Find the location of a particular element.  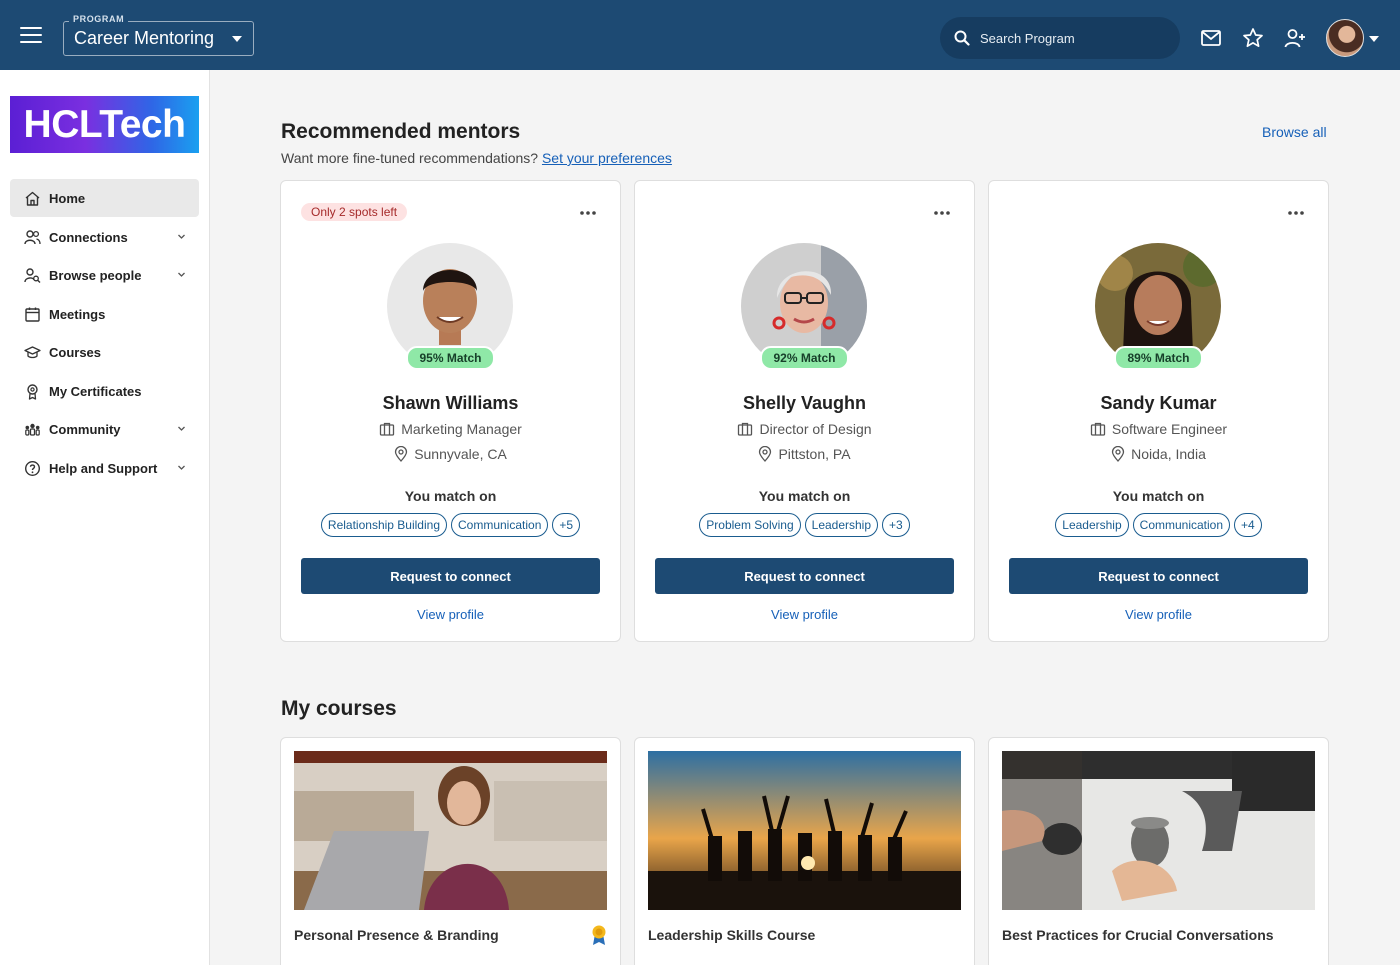

search-bar is located at coordinates (1060, 38).